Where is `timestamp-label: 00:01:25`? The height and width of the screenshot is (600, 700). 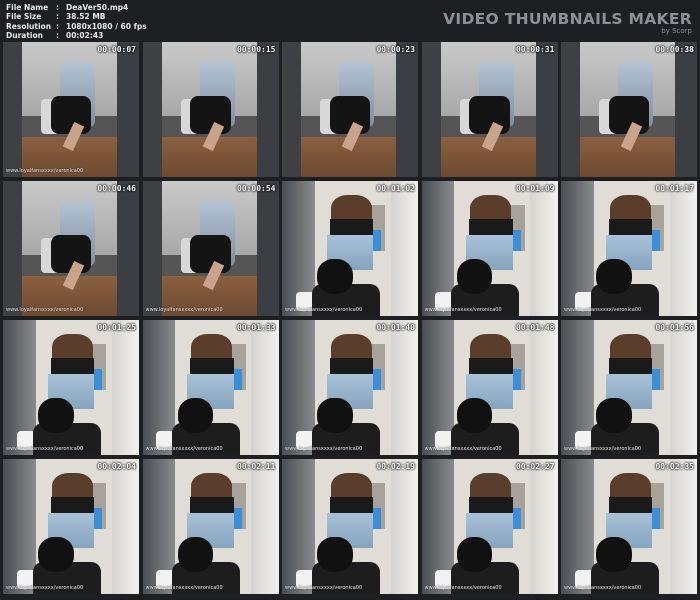
timestamp-label: 00:01:25 is located at coordinates (116, 327).